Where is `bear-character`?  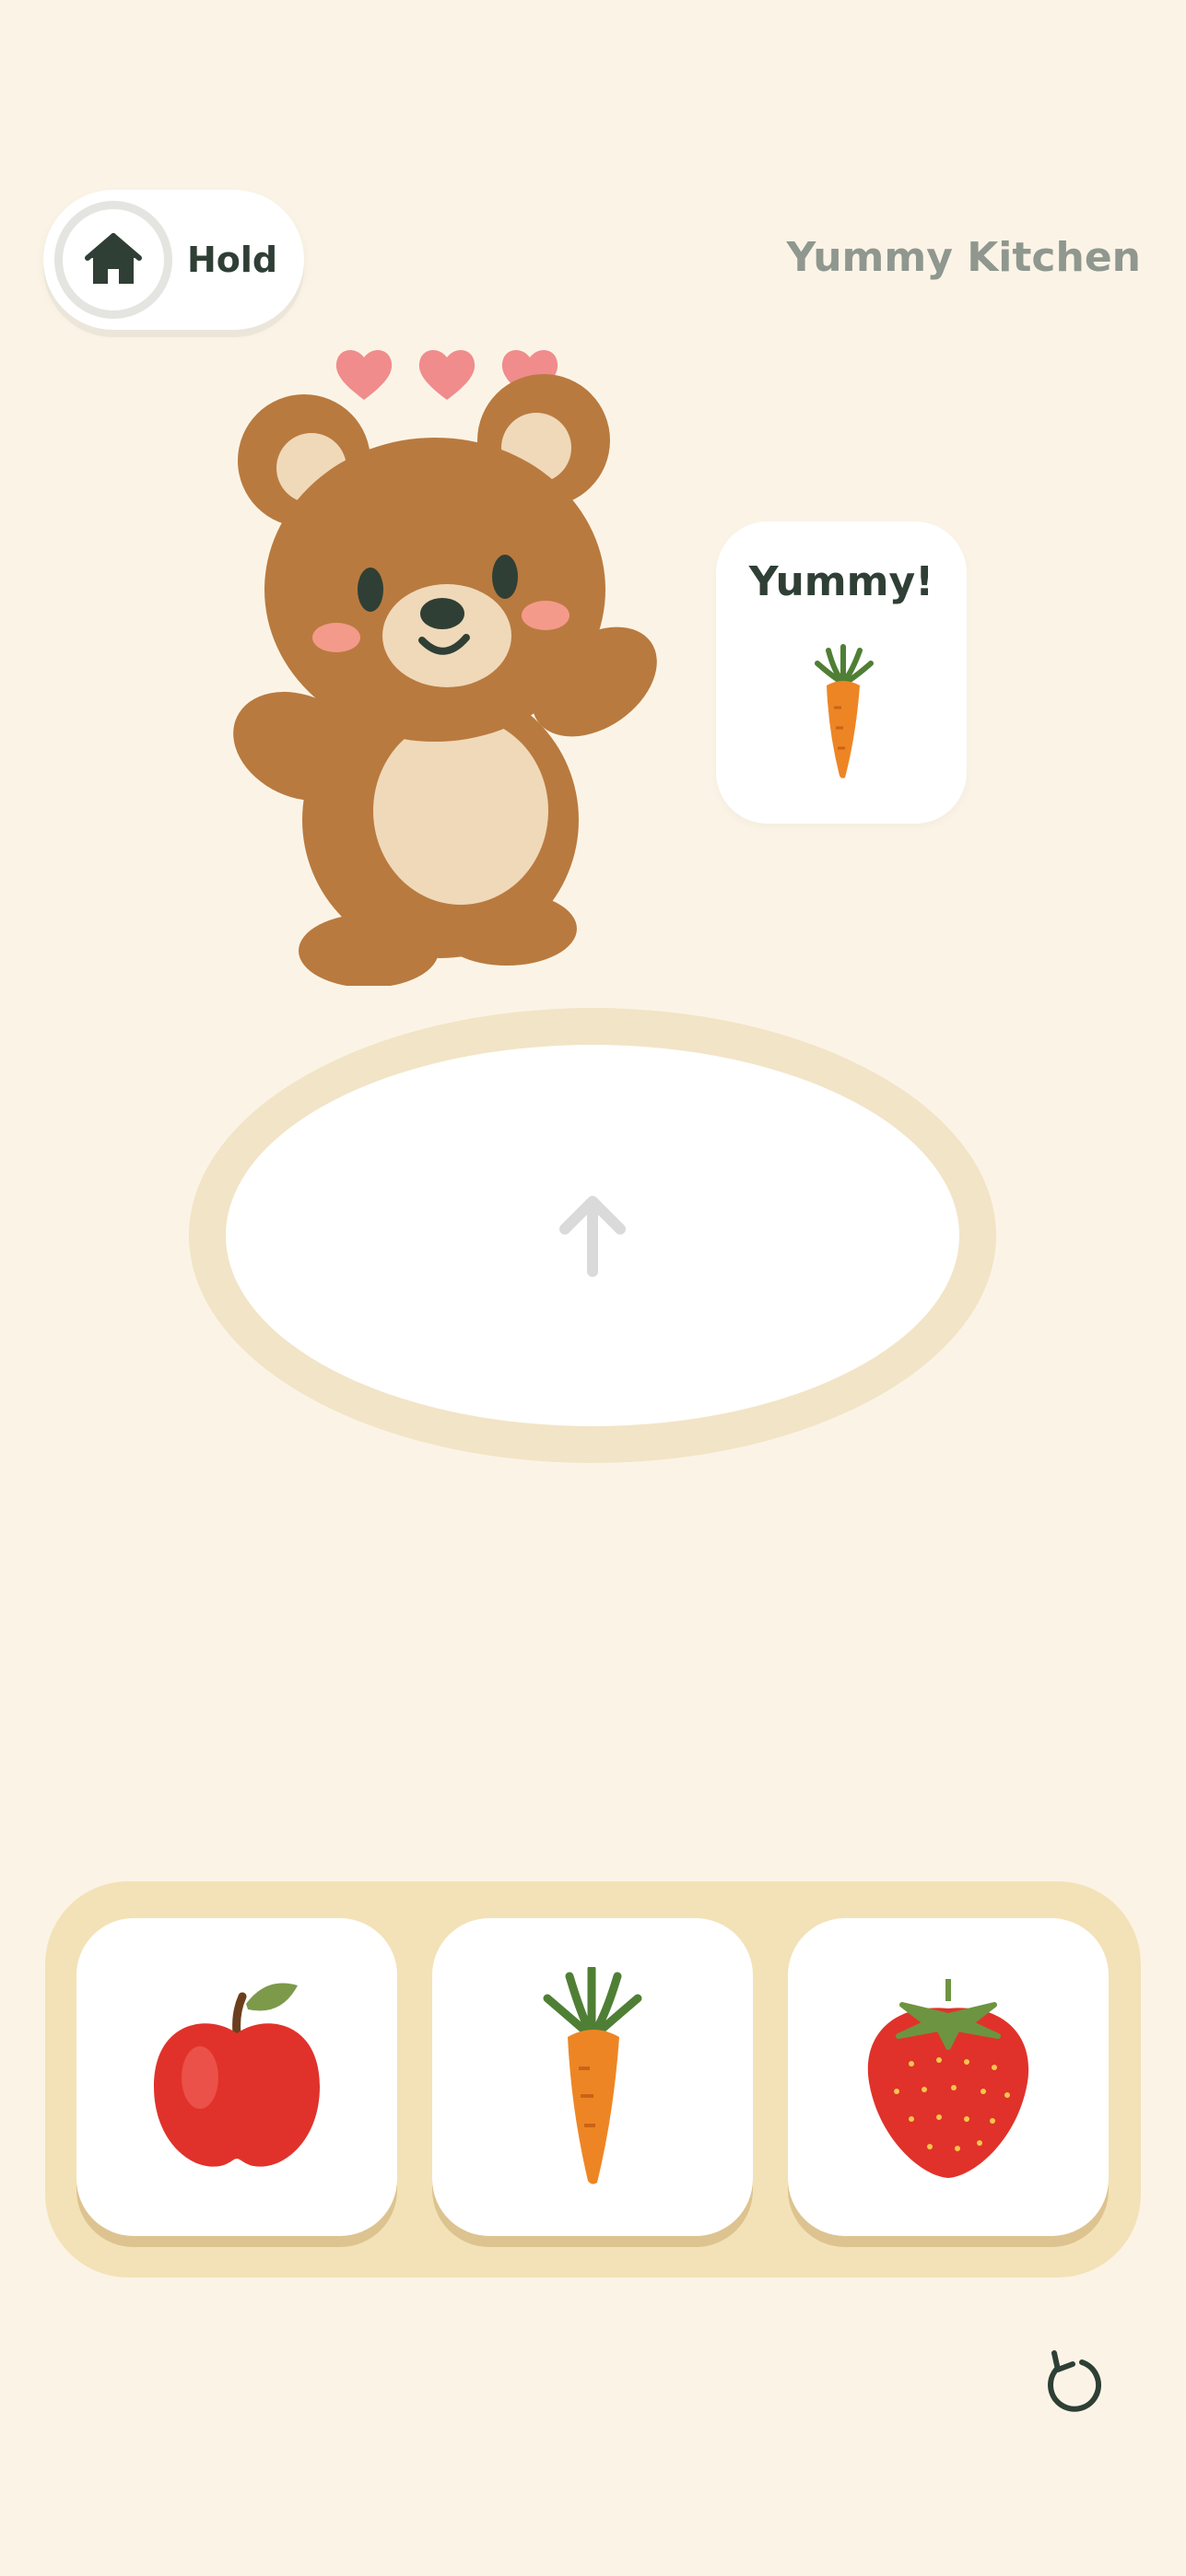
bear-character is located at coordinates (451, 663).